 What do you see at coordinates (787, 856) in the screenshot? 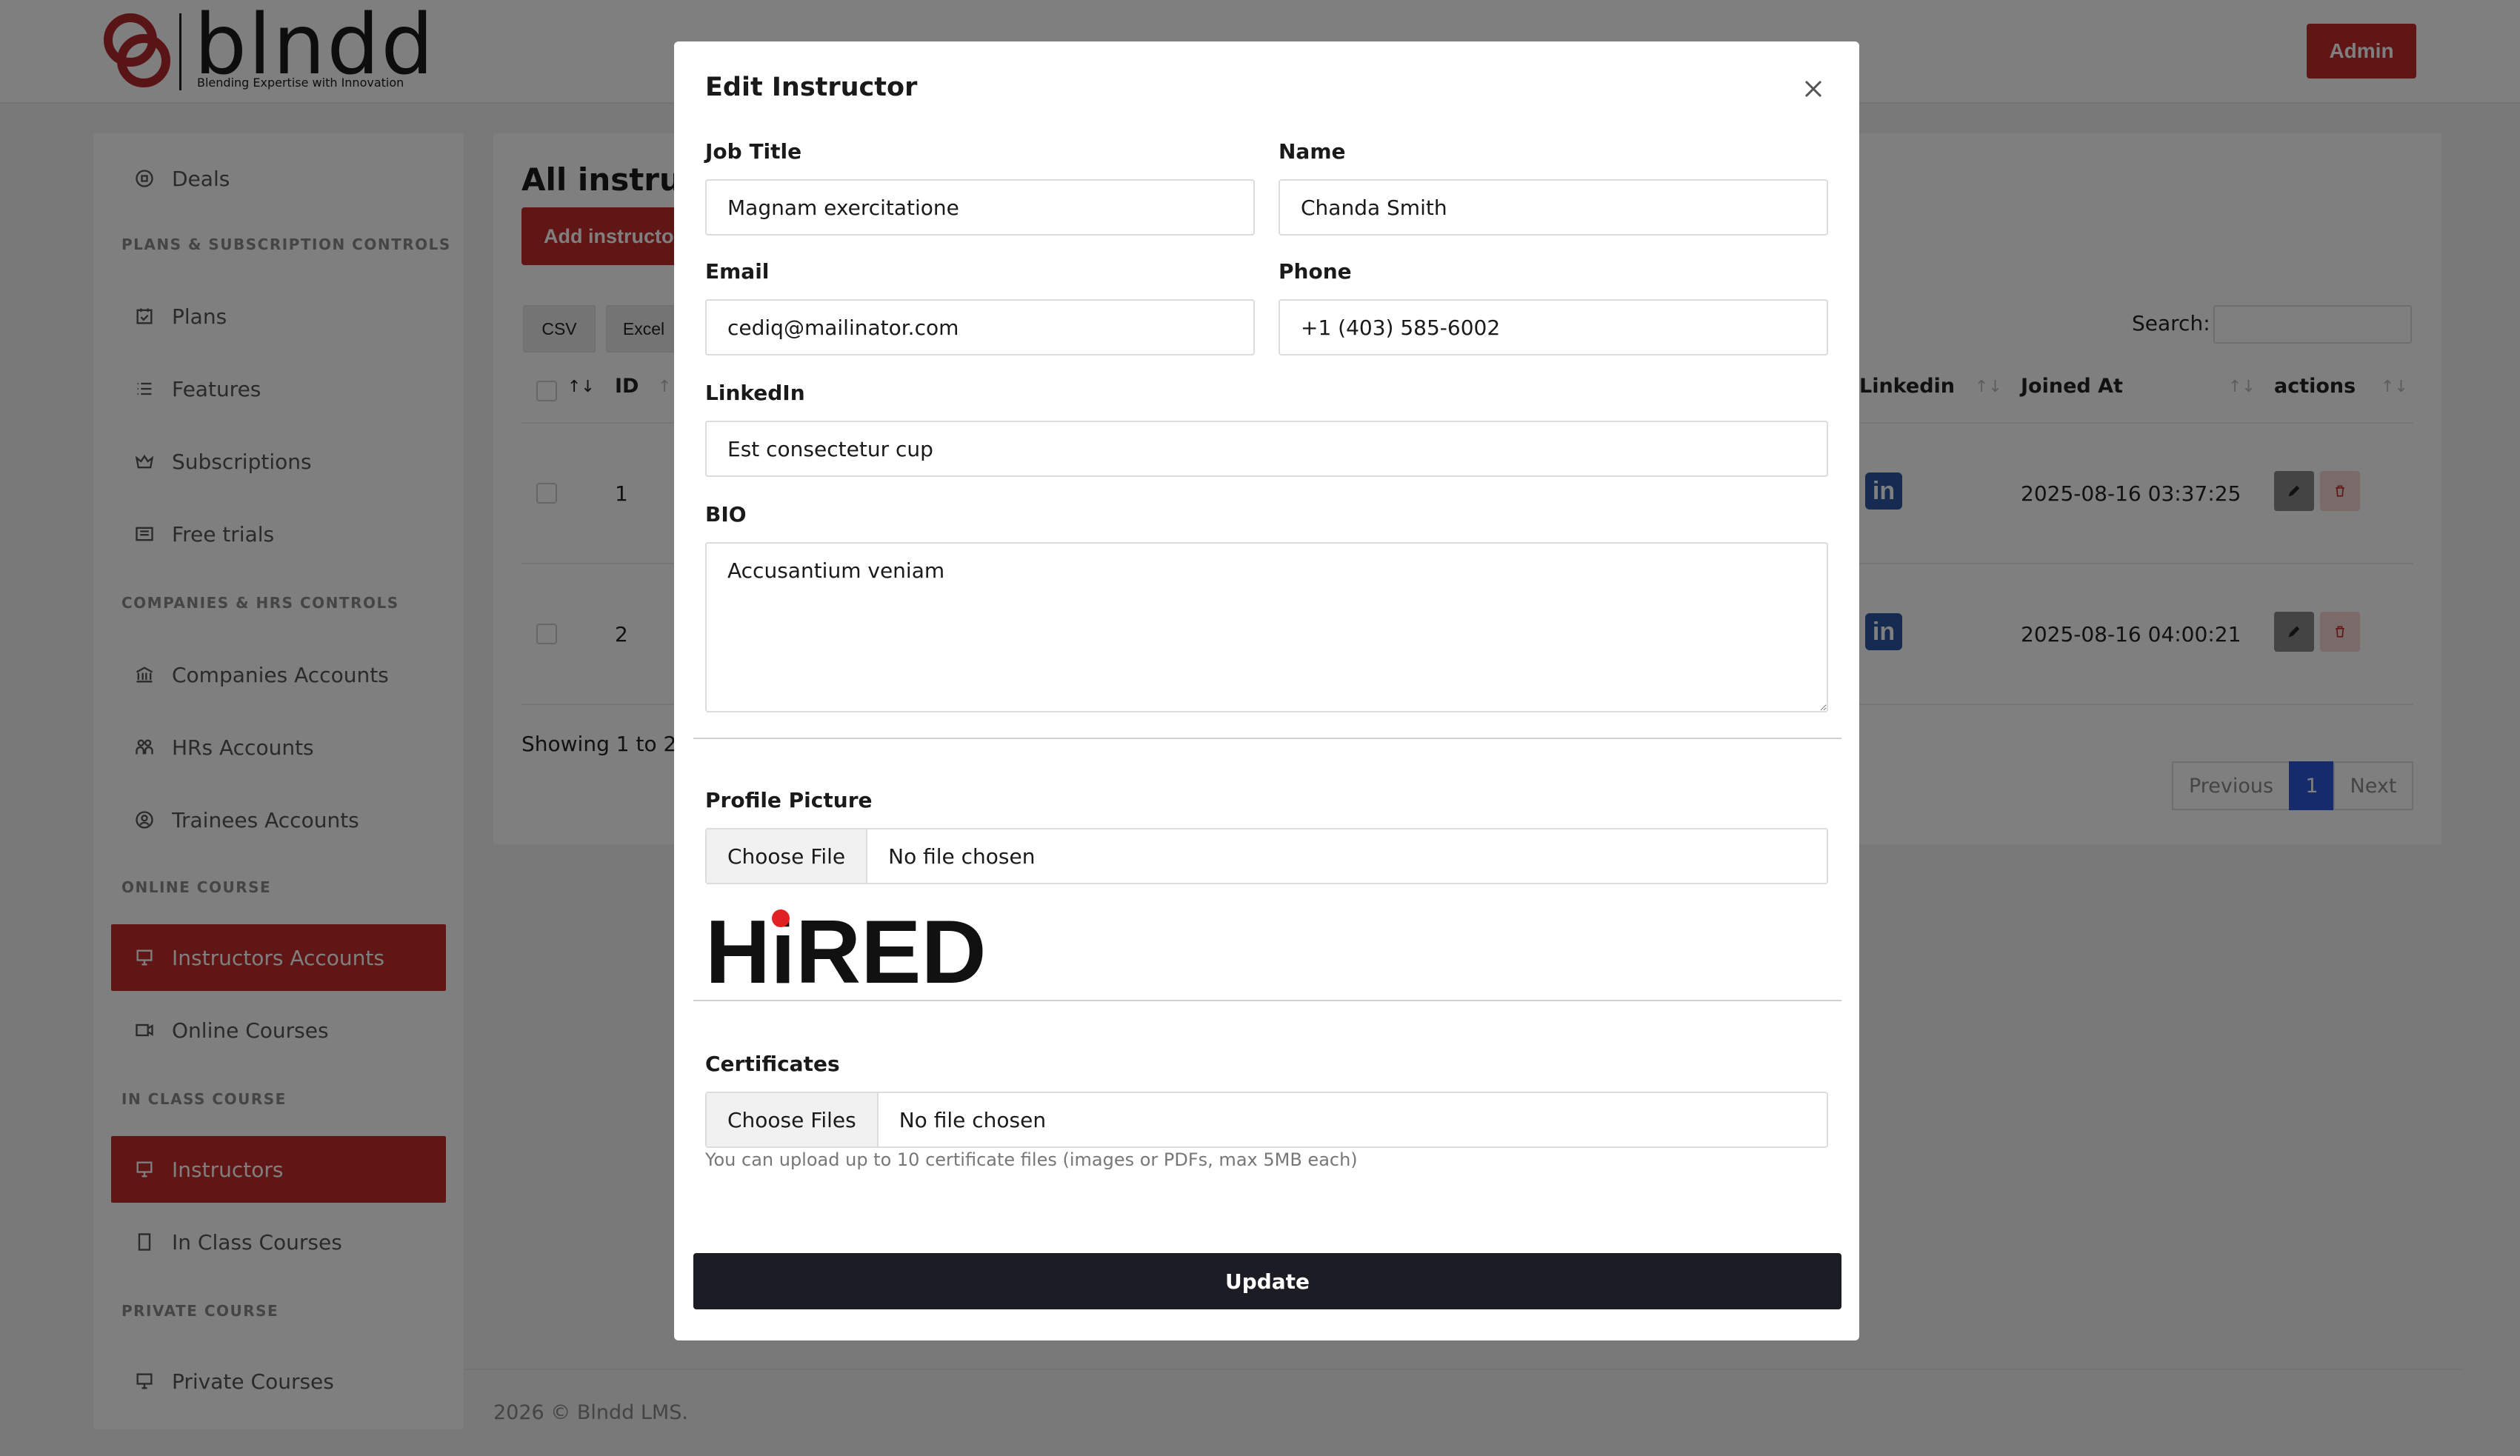
I see `choose-file-button: Choose File` at bounding box center [787, 856].